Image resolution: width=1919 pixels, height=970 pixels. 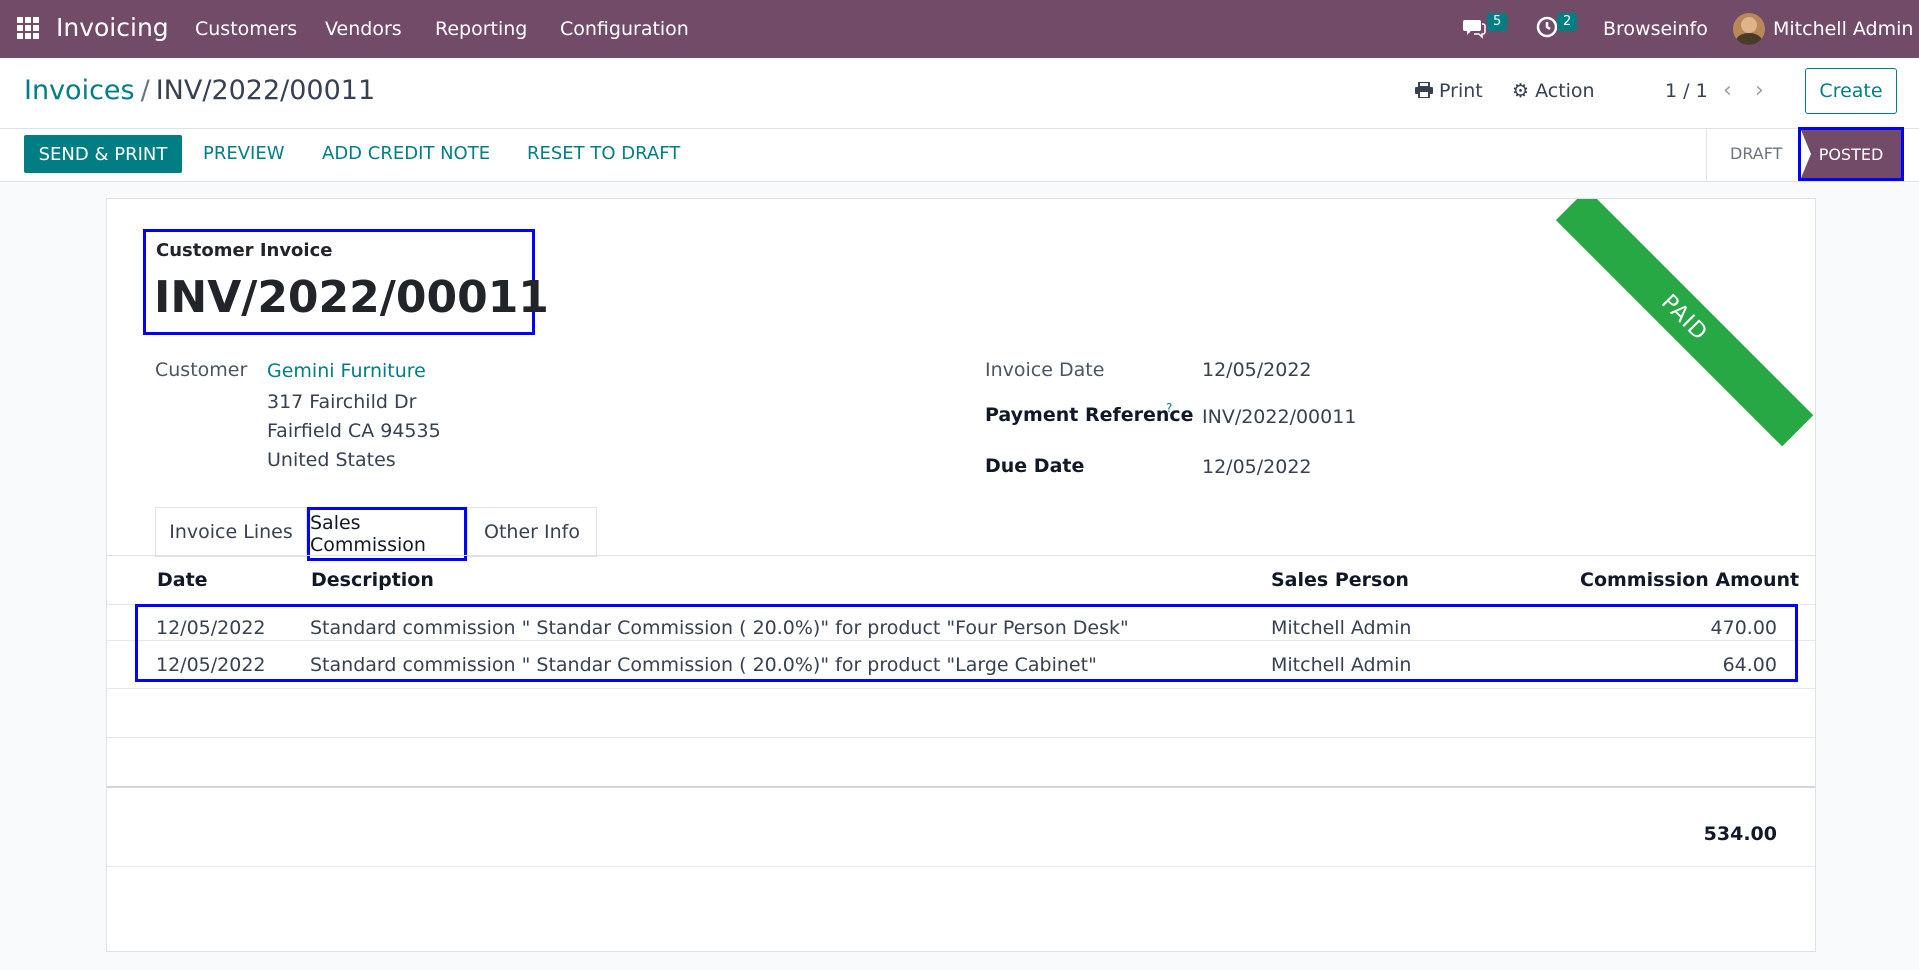 I want to click on user-menu: Mitchell Admin, so click(x=1843, y=29).